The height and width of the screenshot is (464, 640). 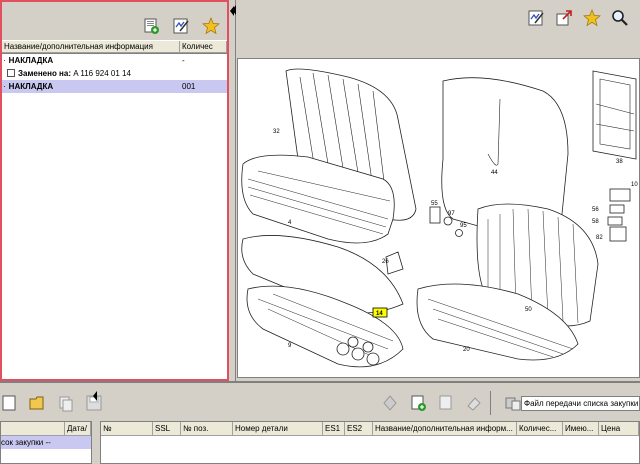 What do you see at coordinates (114, 21) in the screenshot?
I see `parts-list-toolbar` at bounding box center [114, 21].